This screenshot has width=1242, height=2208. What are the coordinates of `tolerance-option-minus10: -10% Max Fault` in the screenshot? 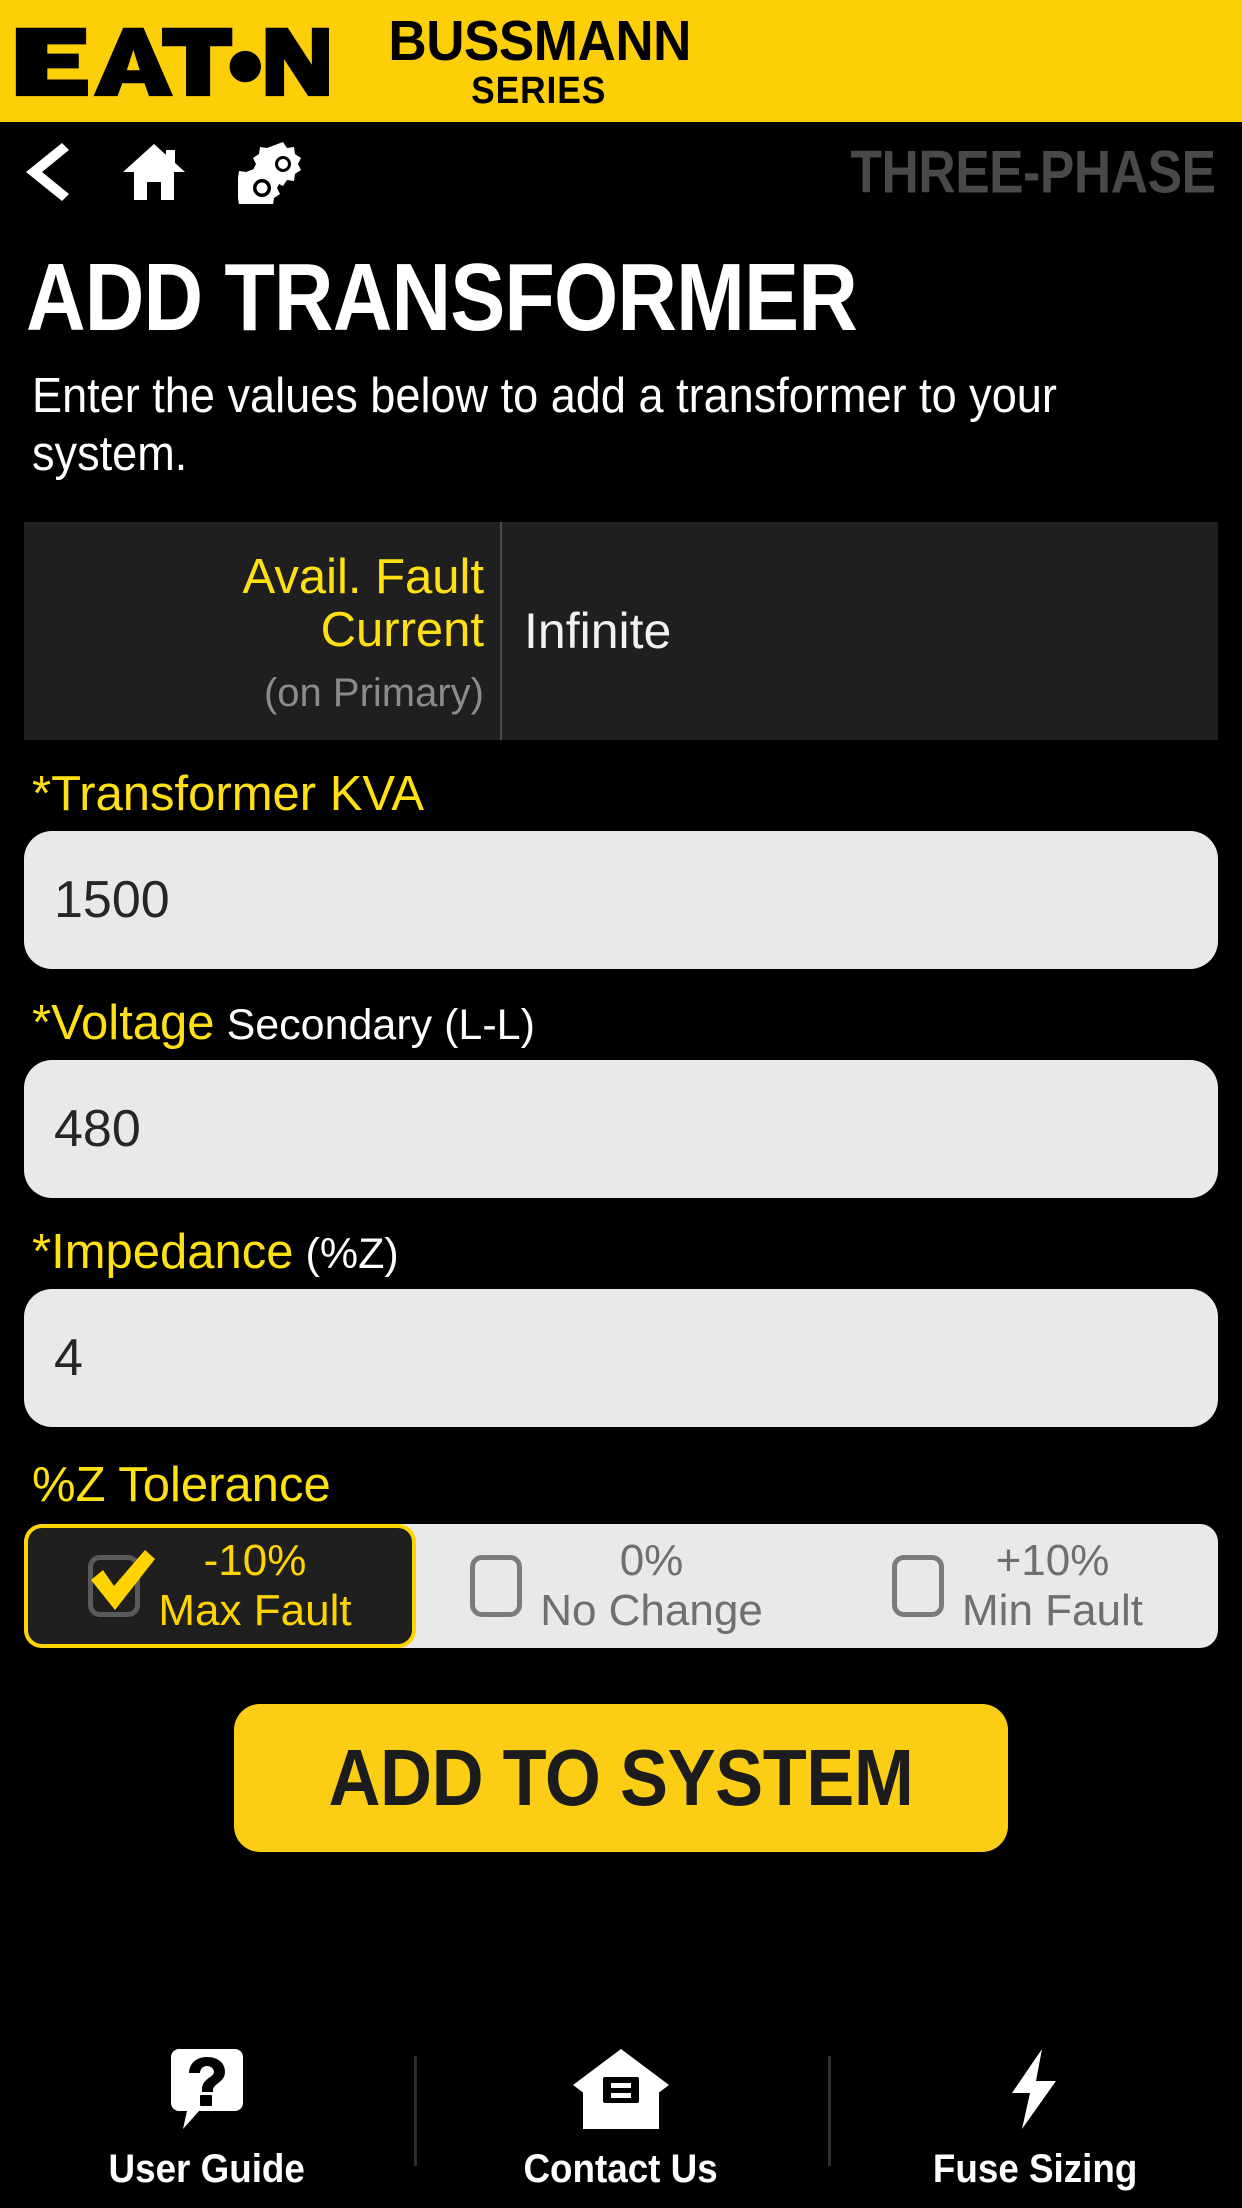 It's located at (220, 1585).